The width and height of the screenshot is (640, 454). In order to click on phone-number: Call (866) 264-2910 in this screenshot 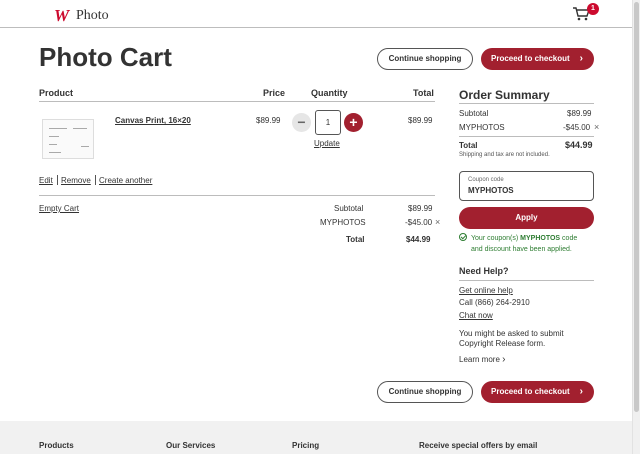, I will do `click(494, 302)`.